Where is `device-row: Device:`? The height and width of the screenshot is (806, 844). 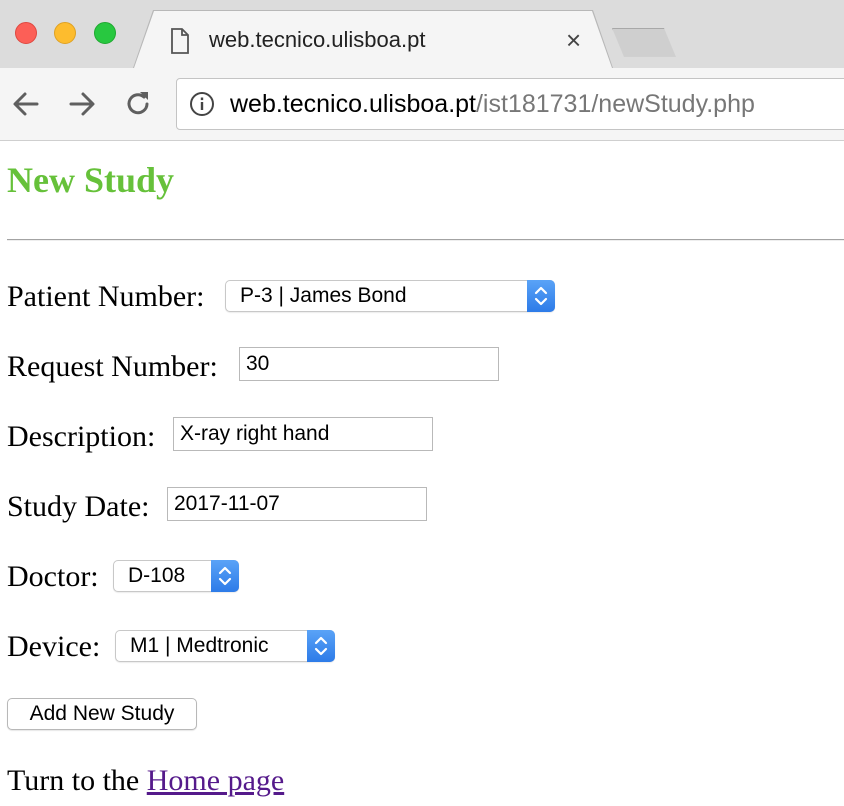
device-row: Device: is located at coordinates (53, 646).